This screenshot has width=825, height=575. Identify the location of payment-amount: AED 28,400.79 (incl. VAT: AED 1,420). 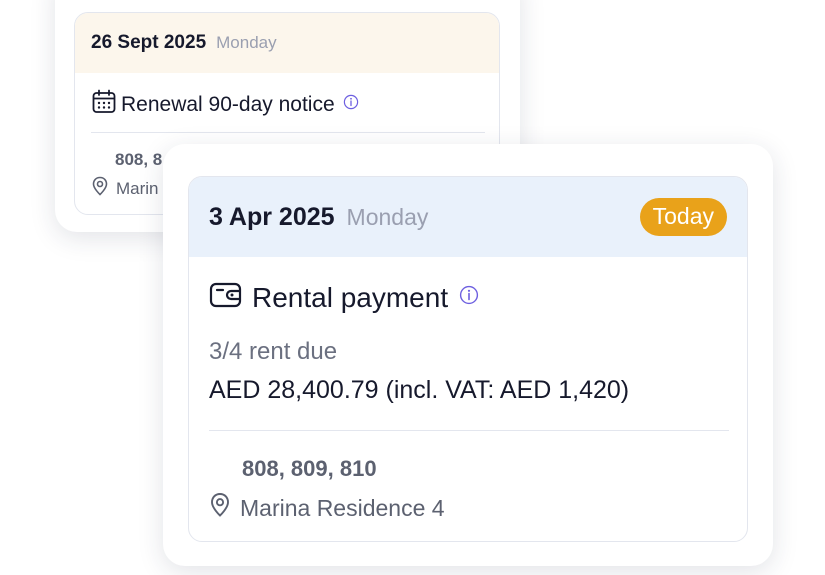
(419, 390).